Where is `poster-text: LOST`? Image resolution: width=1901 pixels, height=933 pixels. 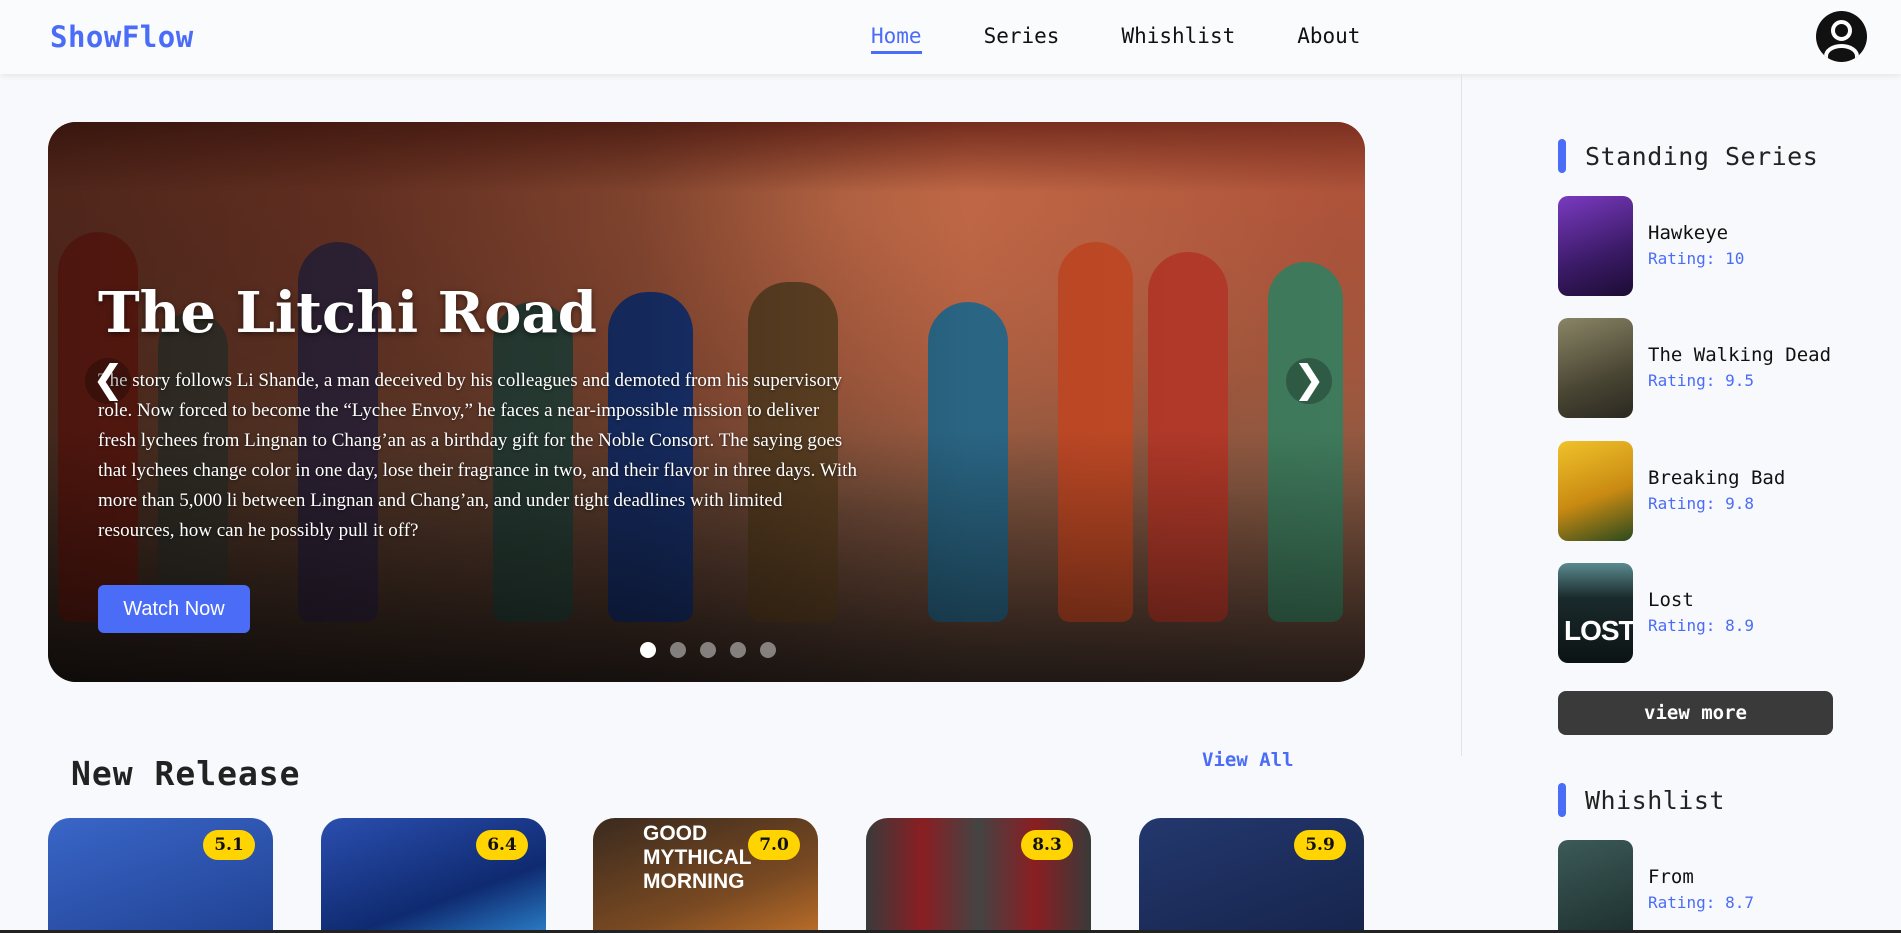
poster-text: LOST is located at coordinates (1598, 630).